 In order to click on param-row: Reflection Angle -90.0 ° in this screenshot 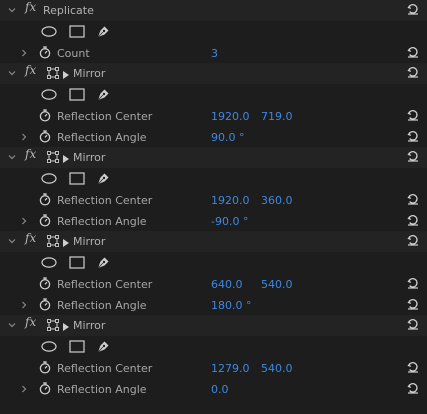, I will do `click(213, 220)`.